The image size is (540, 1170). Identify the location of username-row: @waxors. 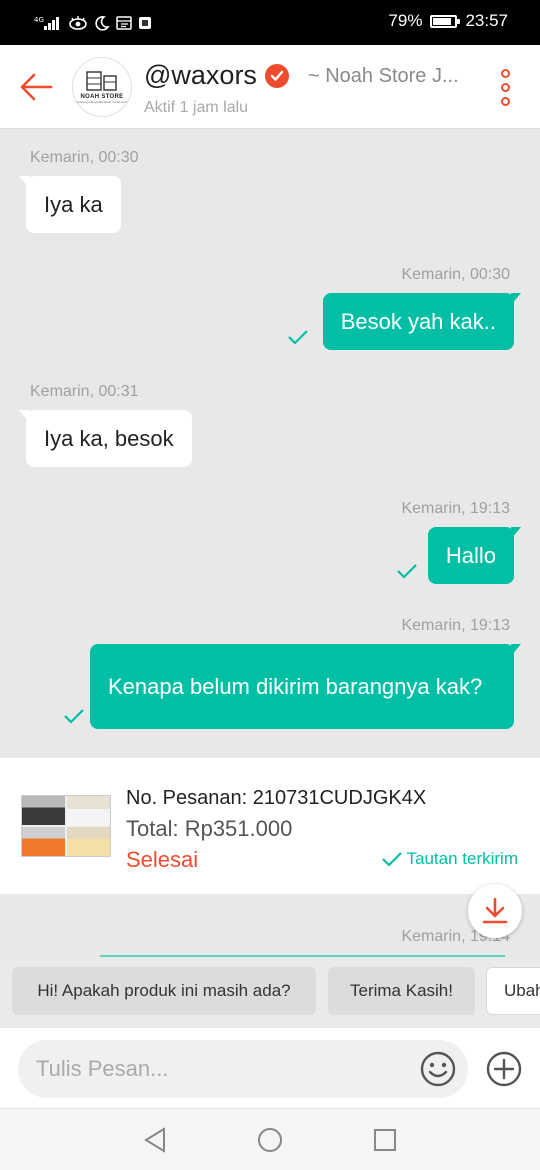
(216, 75).